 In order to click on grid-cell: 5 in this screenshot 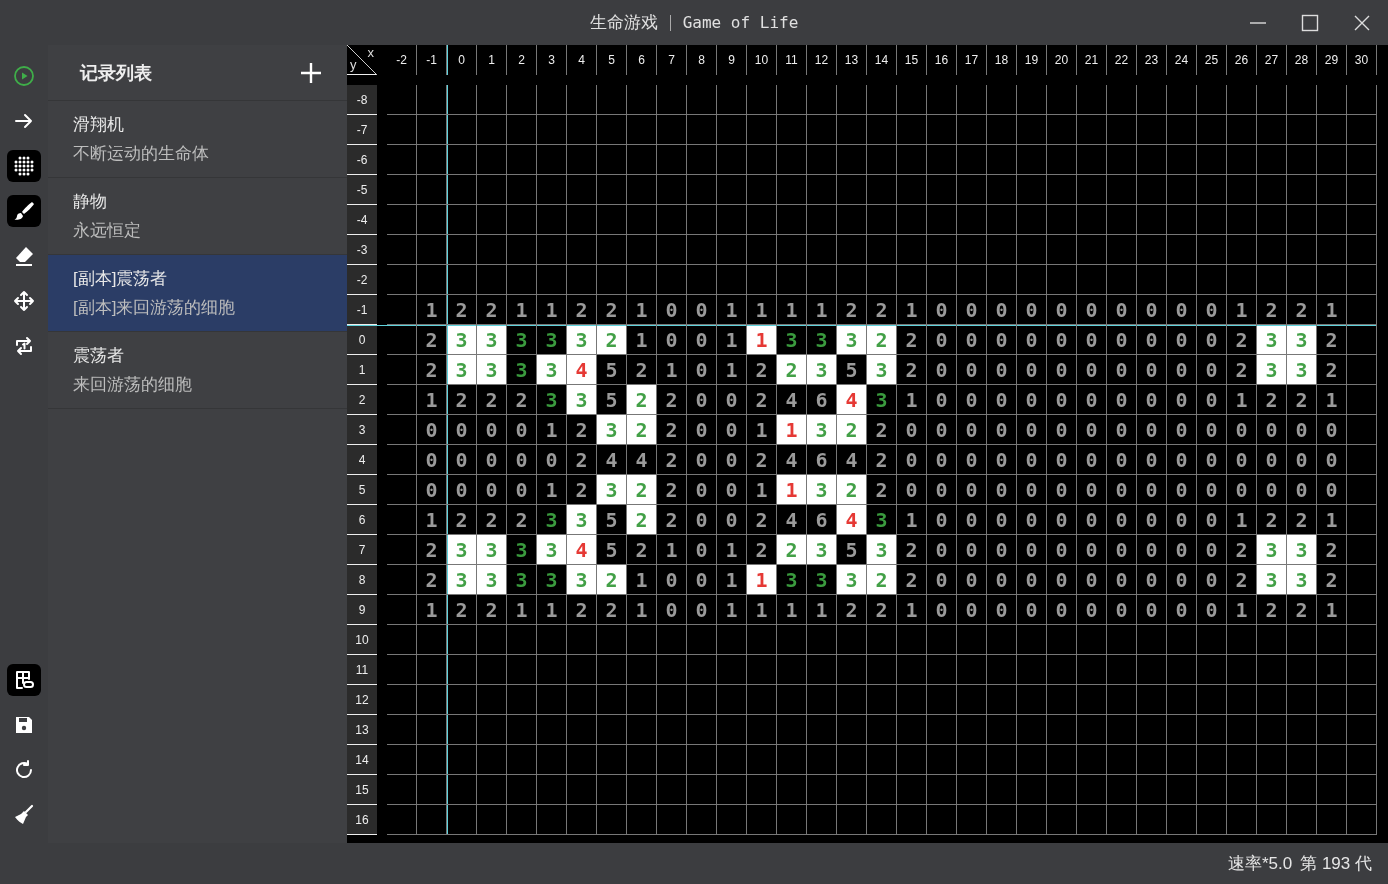, I will do `click(612, 370)`.